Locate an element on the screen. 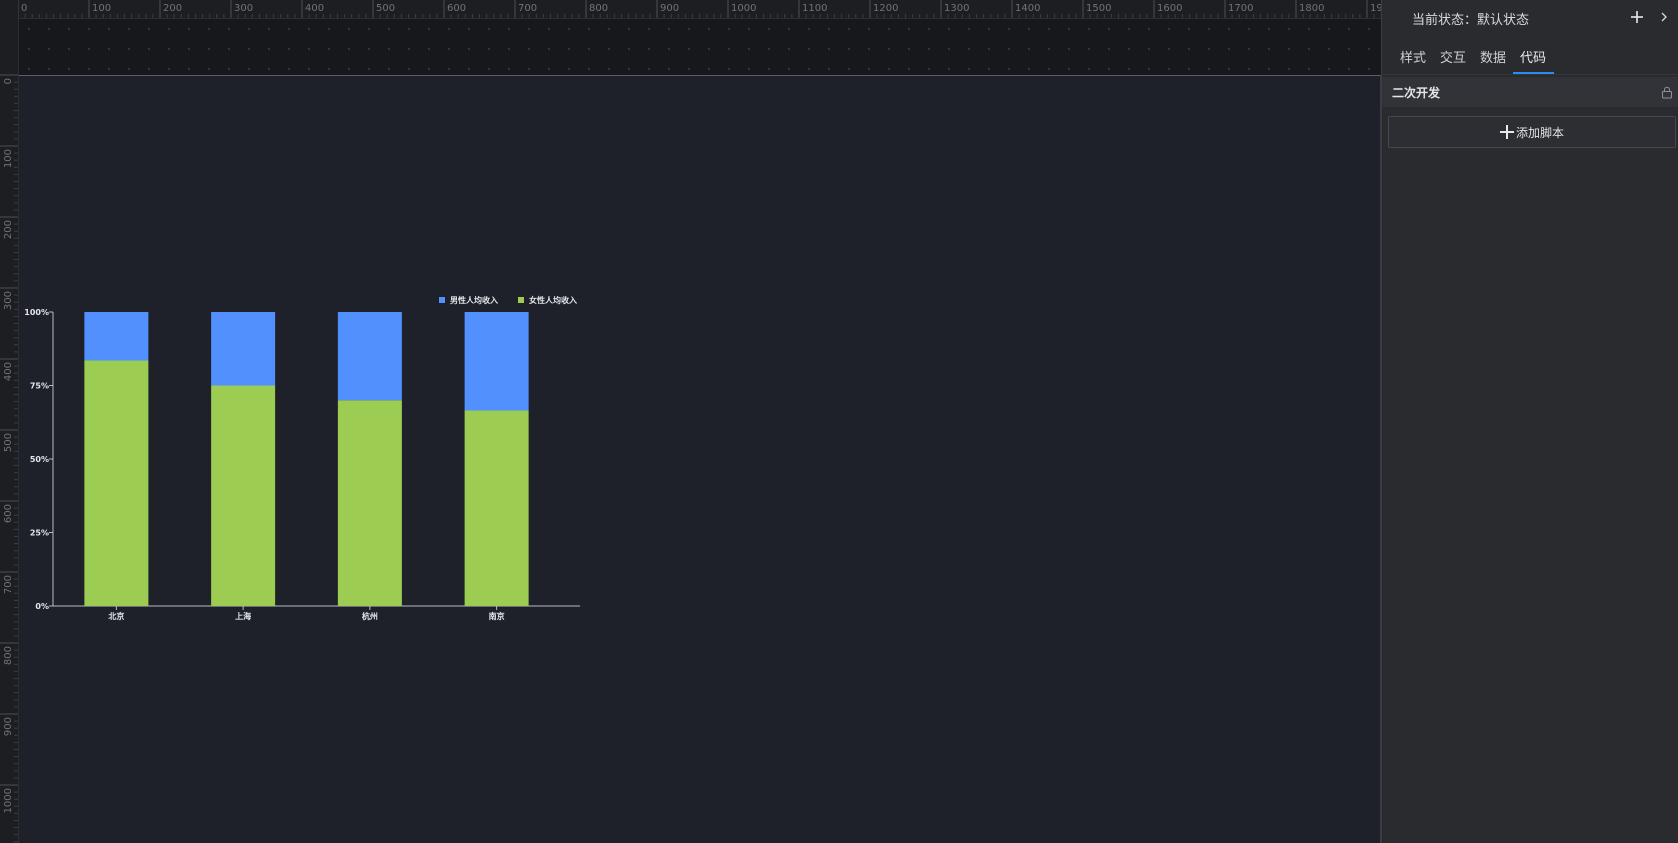 This screenshot has height=843, width=1678. x-tick-label: 杭州 is located at coordinates (370, 616).